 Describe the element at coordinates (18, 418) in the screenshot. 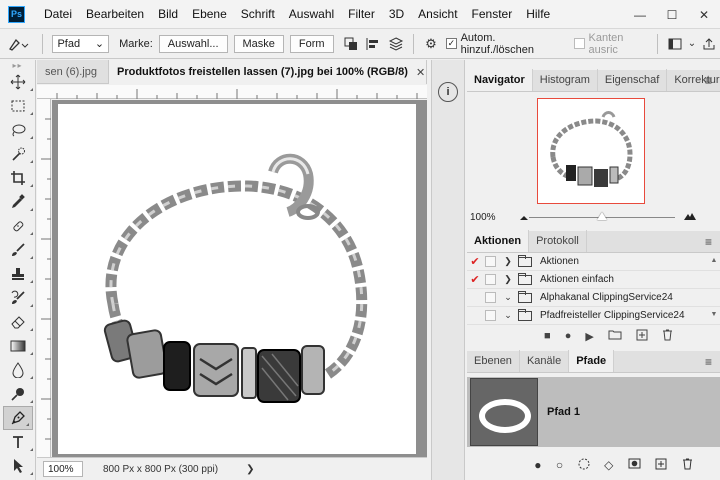

I see `pen-tool-icon` at that location.